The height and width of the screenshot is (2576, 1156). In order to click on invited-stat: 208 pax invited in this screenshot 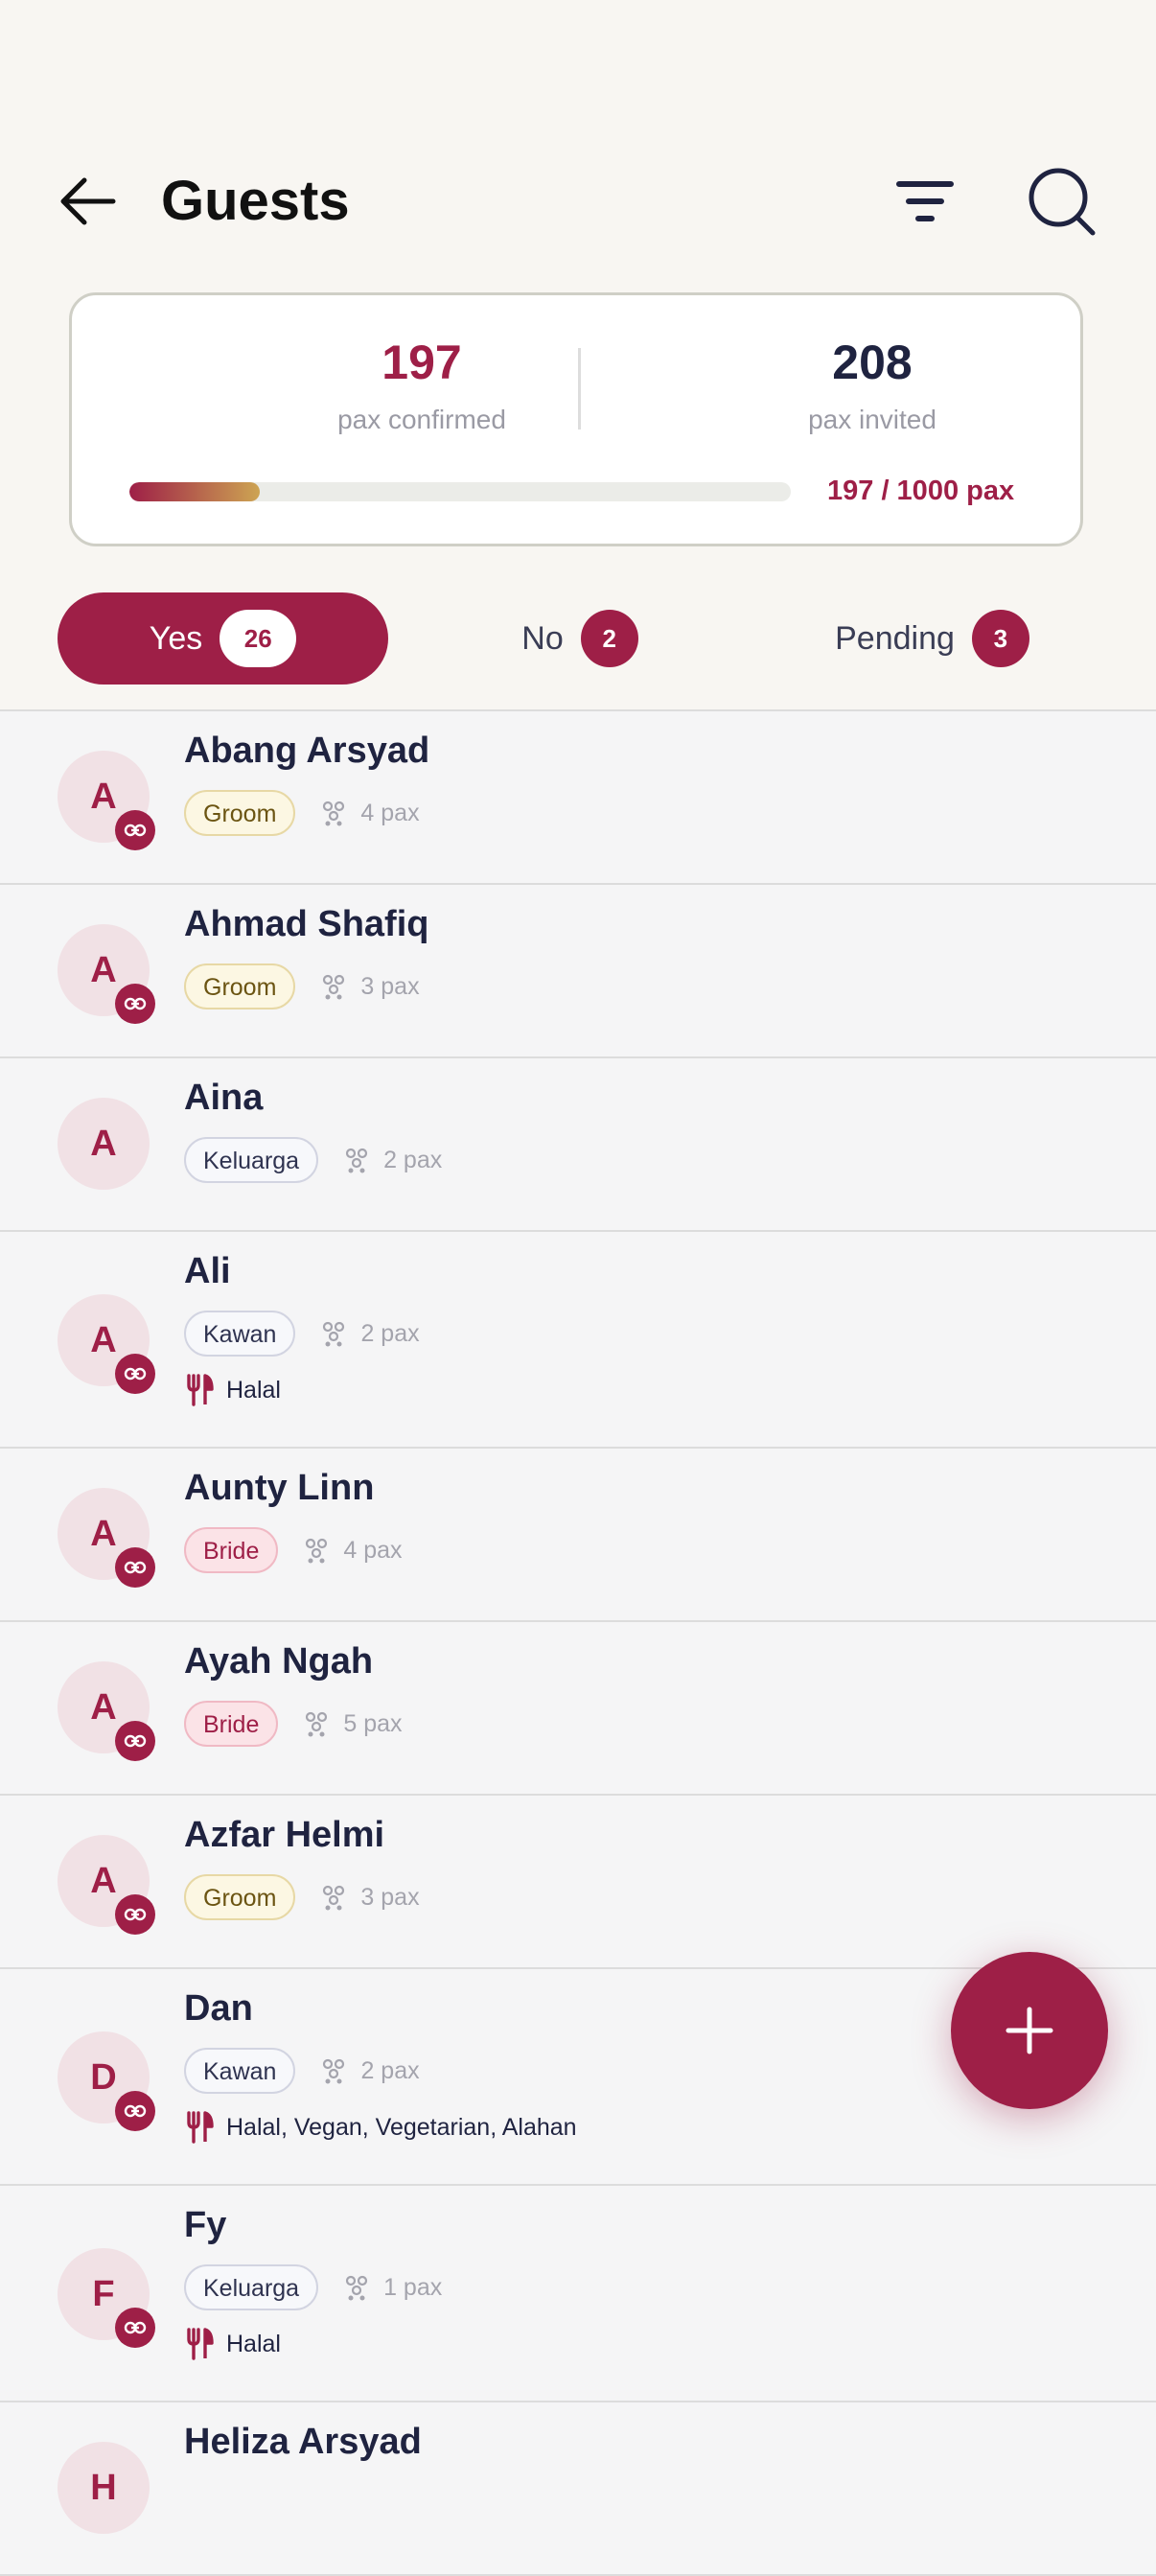, I will do `click(872, 384)`.